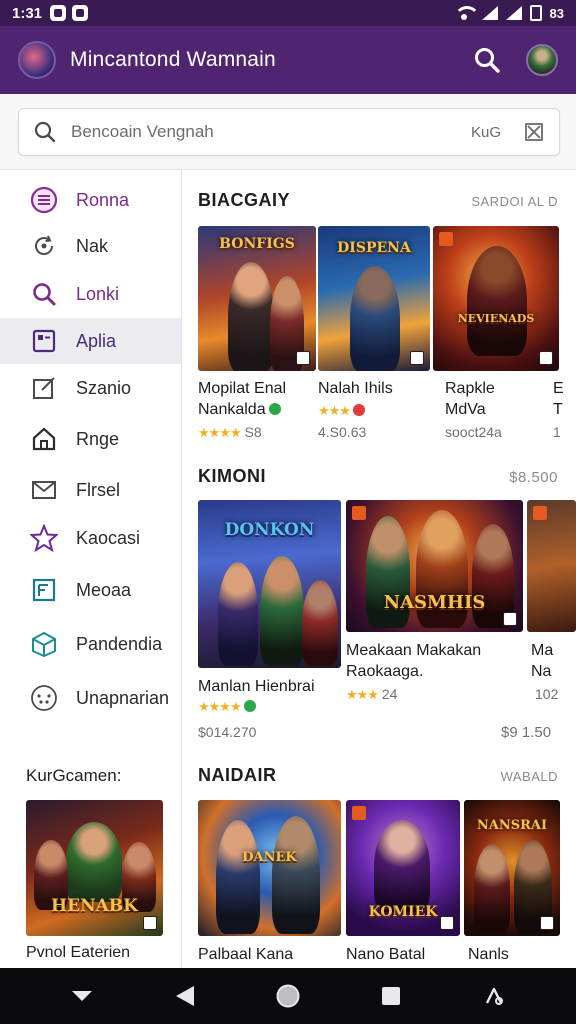  What do you see at coordinates (269, 884) in the screenshot?
I see `game-card: DANEK Palbaal Kana` at bounding box center [269, 884].